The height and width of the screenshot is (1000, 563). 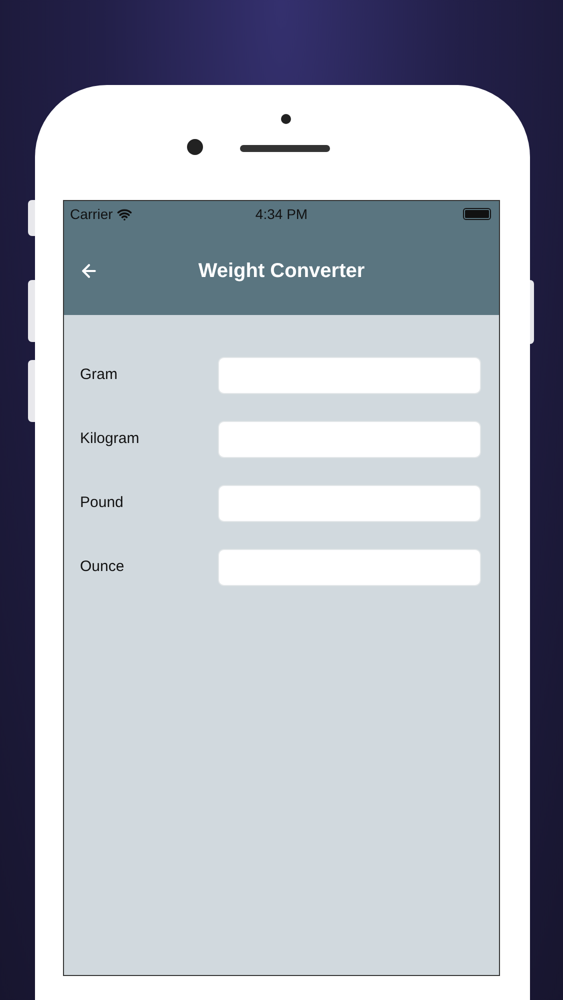 What do you see at coordinates (124, 214) in the screenshot?
I see `wifi-icon` at bounding box center [124, 214].